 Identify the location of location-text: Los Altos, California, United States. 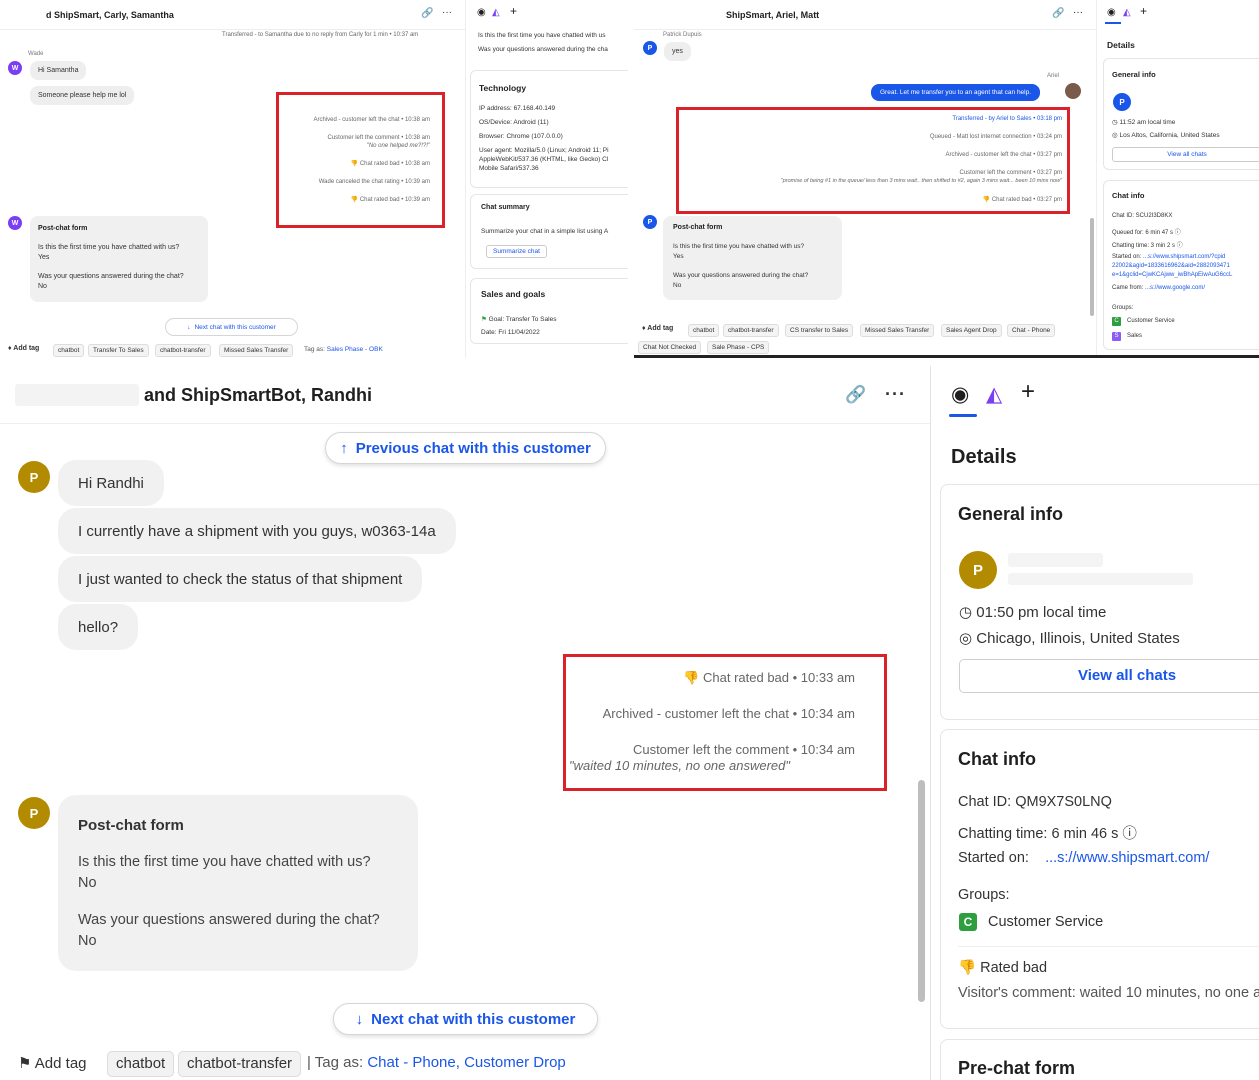
(1169, 135).